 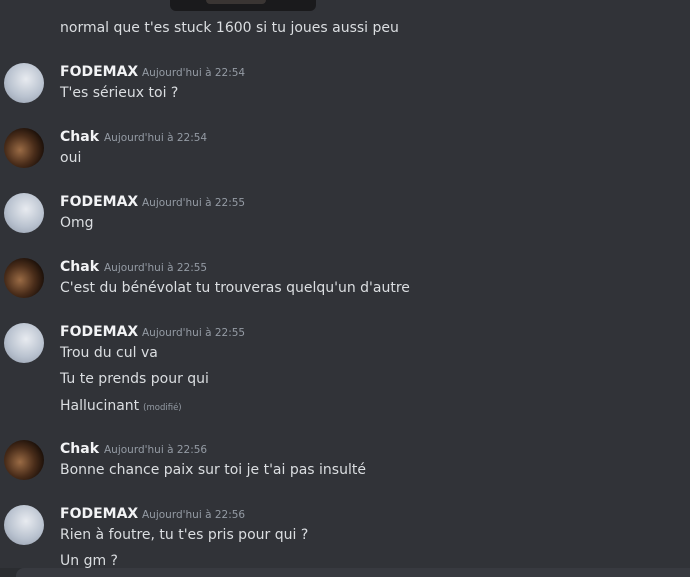 I want to click on message-text: Rien à foutre, tu t'es pris pour qui ?, so click(x=184, y=535).